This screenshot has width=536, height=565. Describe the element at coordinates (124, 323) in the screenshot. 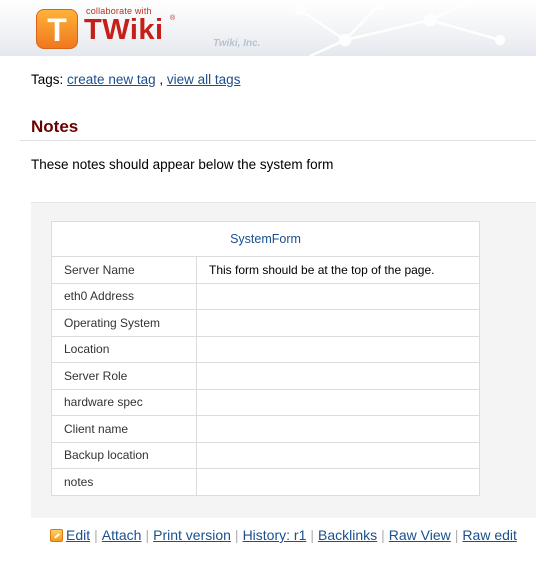

I see `form-field-name: Operating System` at that location.